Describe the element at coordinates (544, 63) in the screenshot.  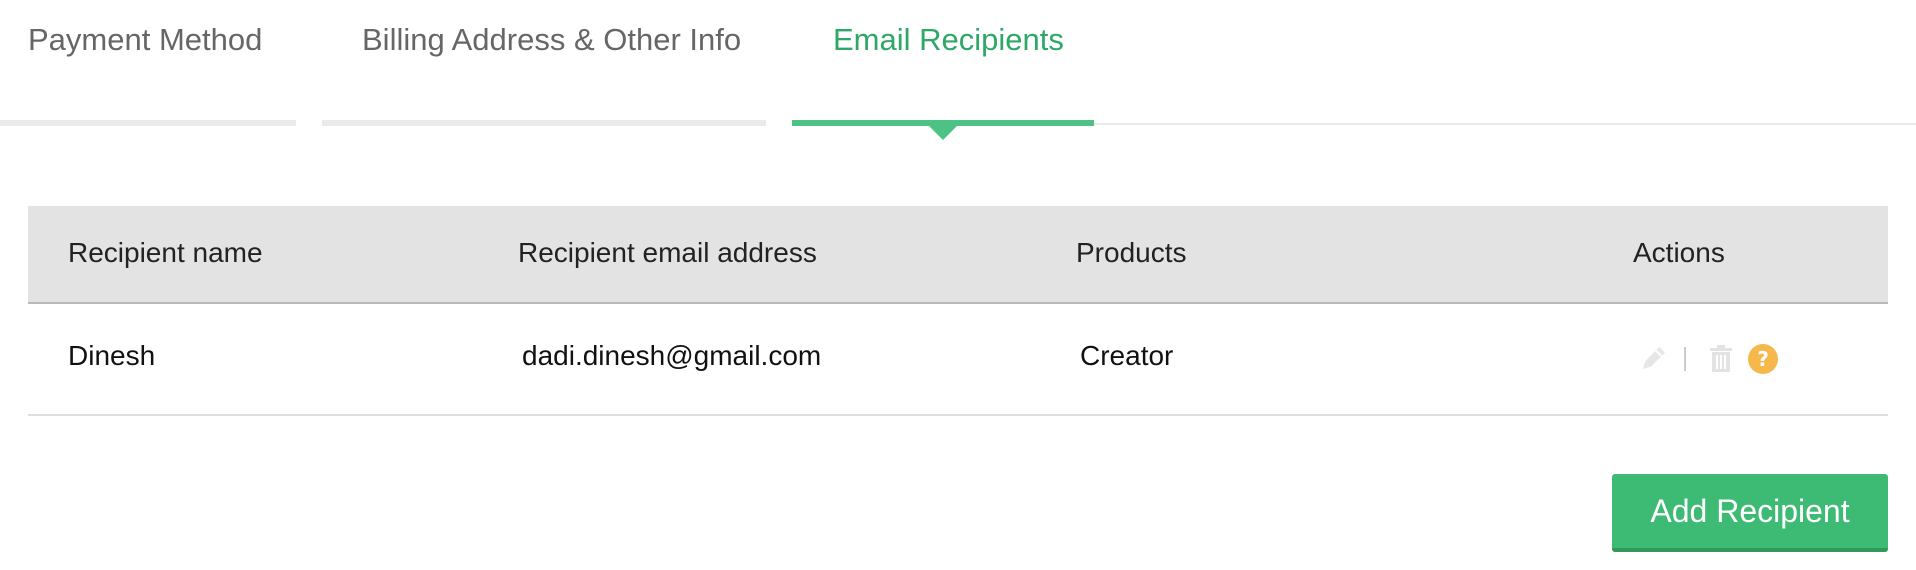
I see `tab-billing-address: Billing Address & Other Info` at that location.